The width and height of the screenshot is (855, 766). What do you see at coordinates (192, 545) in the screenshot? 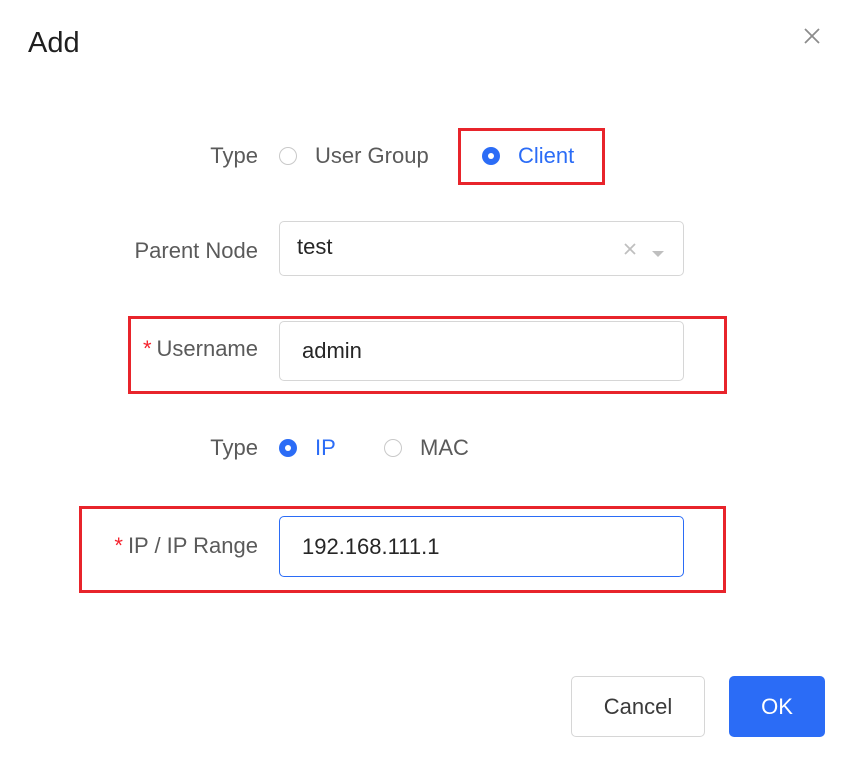
I see `ip-range-label-text: IP / IP Range` at bounding box center [192, 545].